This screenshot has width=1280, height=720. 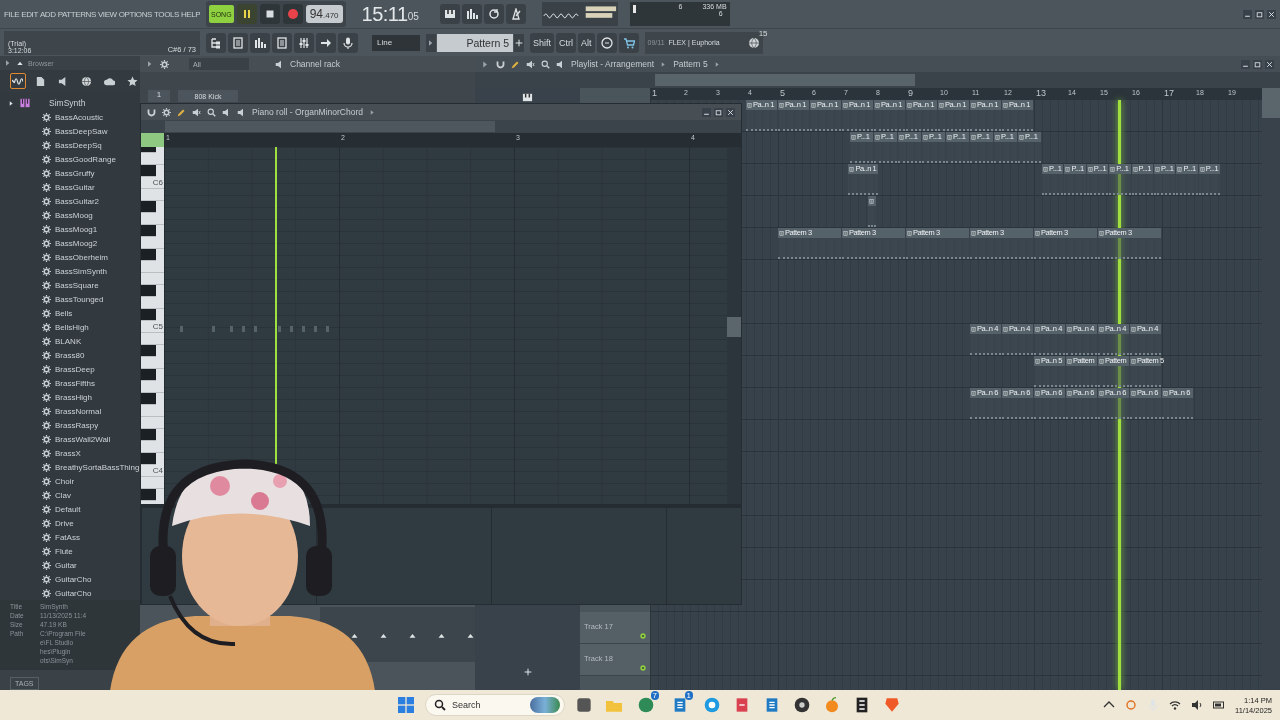 What do you see at coordinates (107, 14) in the screenshot?
I see `menu-item: VIEW` at bounding box center [107, 14].